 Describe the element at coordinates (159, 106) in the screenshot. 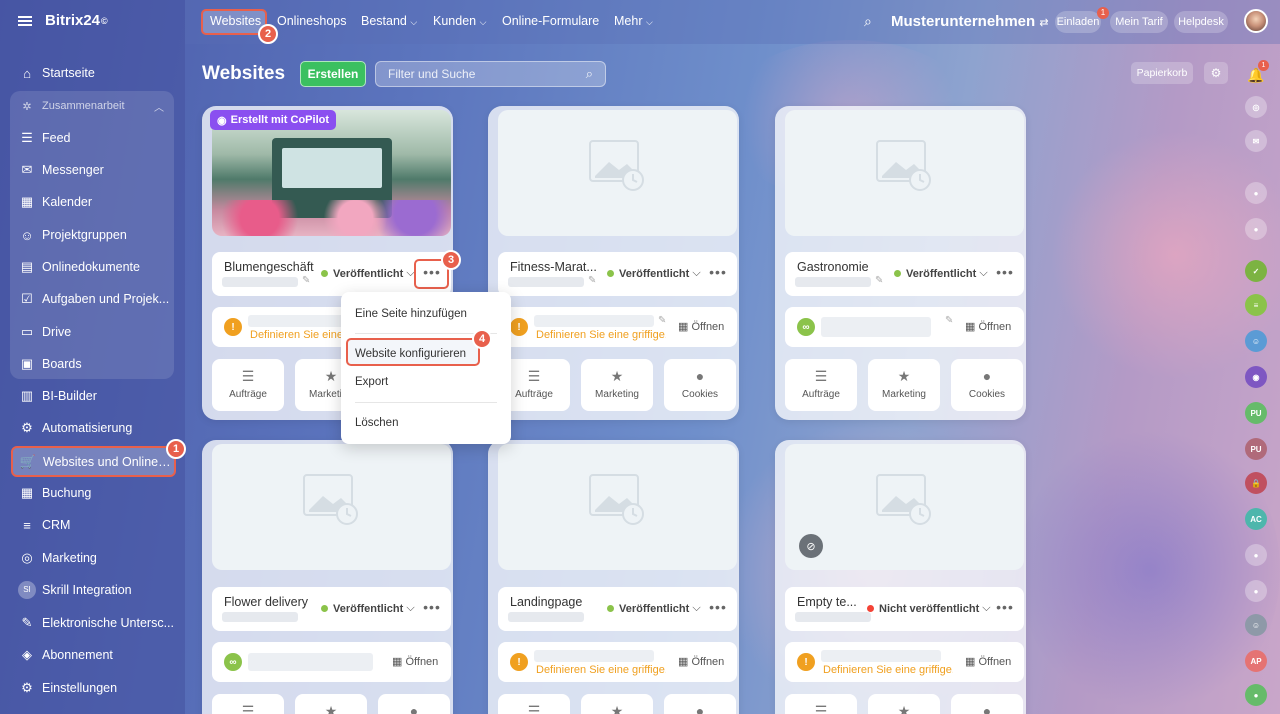

I see `chevron-up-icon: ︿` at that location.